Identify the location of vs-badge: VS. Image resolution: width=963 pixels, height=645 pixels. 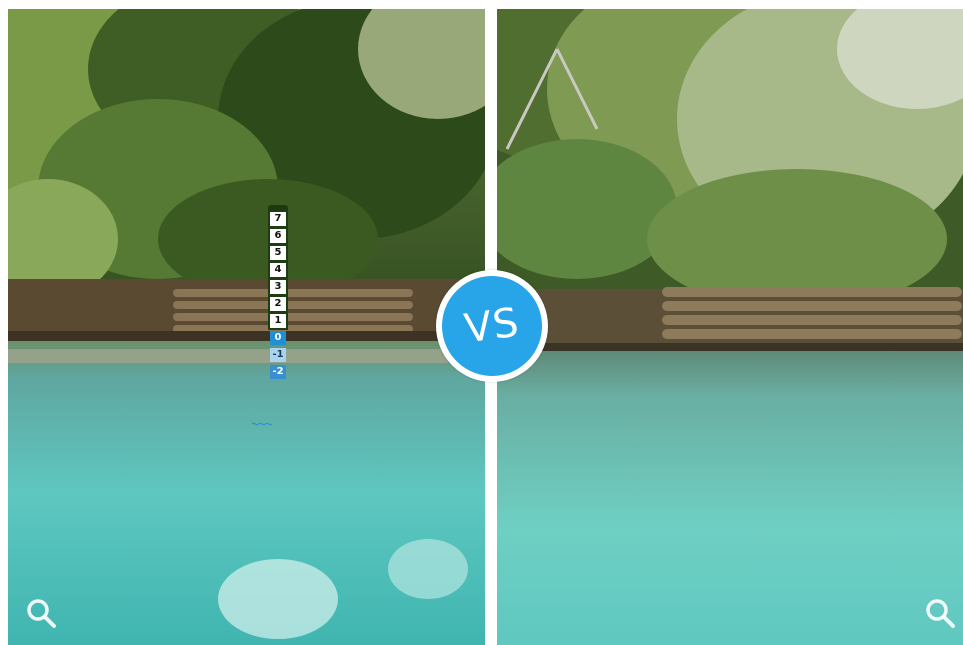
(492, 326).